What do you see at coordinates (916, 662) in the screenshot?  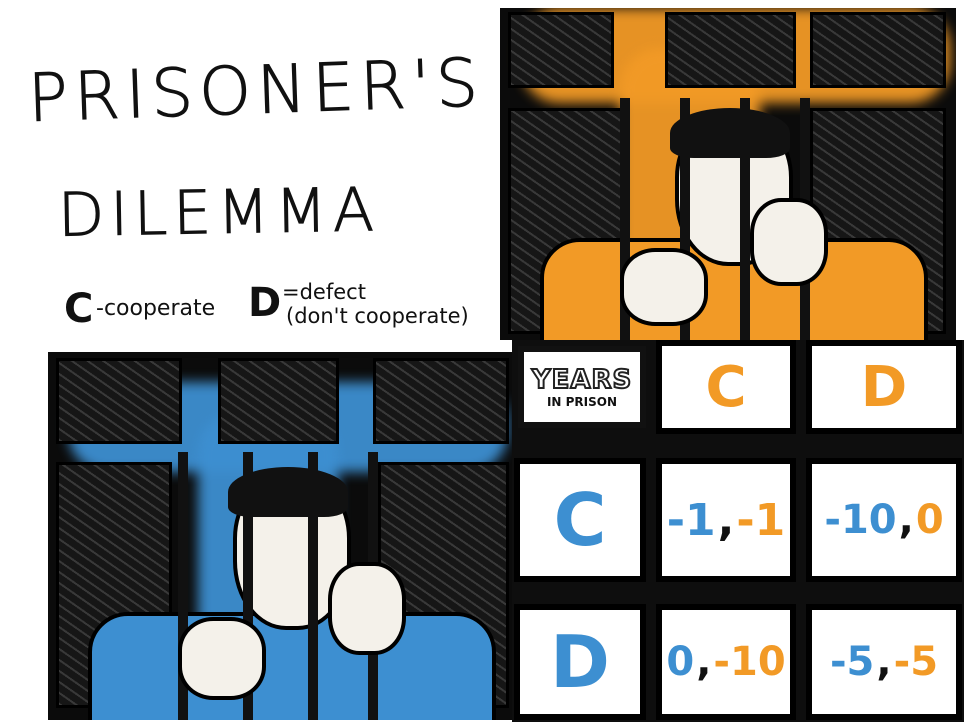 I see `payoff-dd-b: -5` at bounding box center [916, 662].